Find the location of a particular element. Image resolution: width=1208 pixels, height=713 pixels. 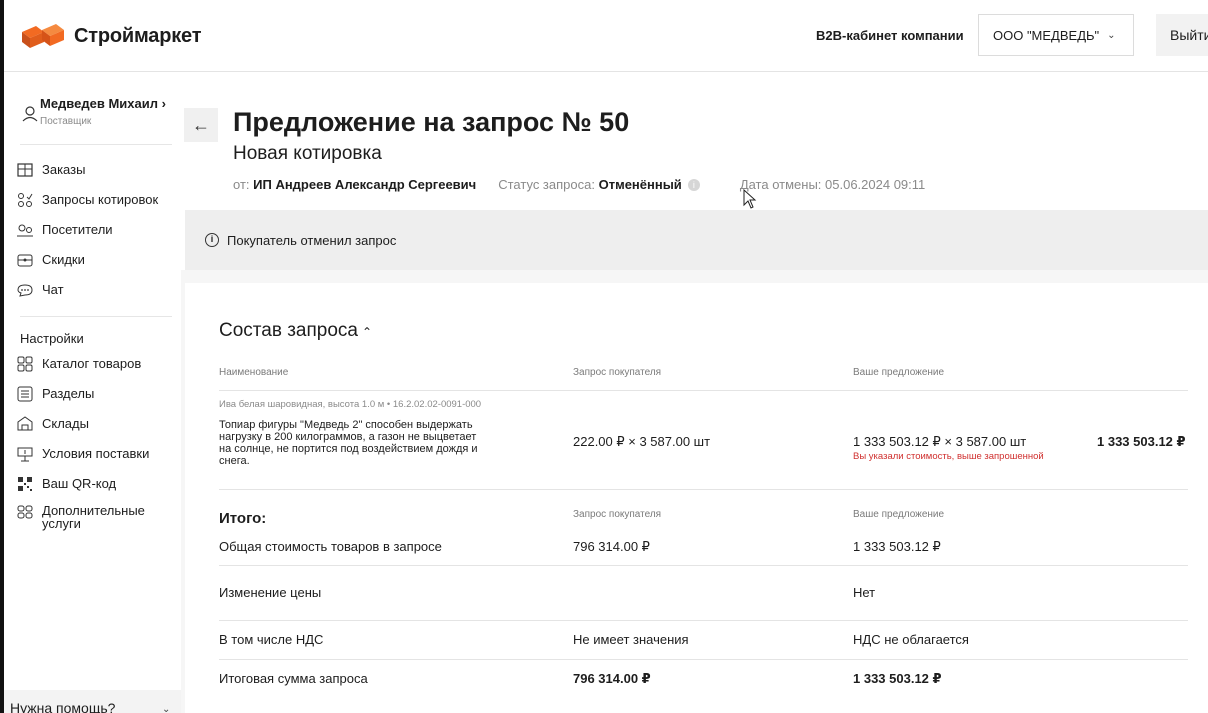

offer-value: 1 333 503.12 ₽ × 3 587.00 шт is located at coordinates (939, 442).